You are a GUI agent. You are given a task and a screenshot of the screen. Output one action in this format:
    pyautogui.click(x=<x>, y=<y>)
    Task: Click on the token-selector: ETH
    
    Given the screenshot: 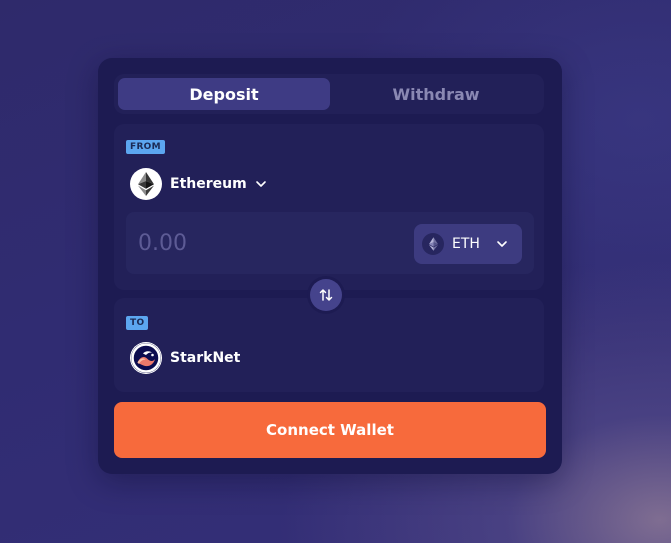 What is the action you would take?
    pyautogui.click(x=468, y=244)
    